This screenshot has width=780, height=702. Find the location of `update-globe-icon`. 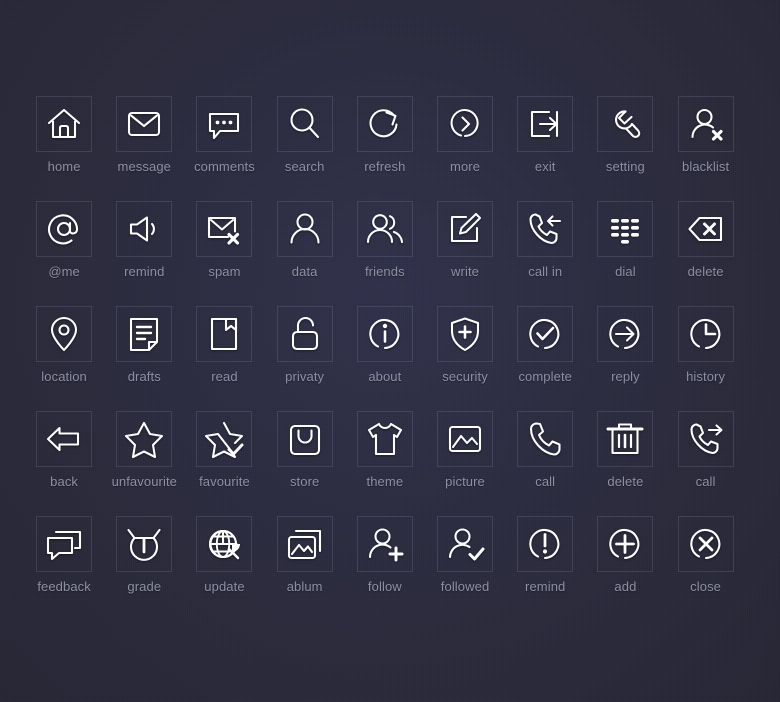

update-globe-icon is located at coordinates (224, 544).